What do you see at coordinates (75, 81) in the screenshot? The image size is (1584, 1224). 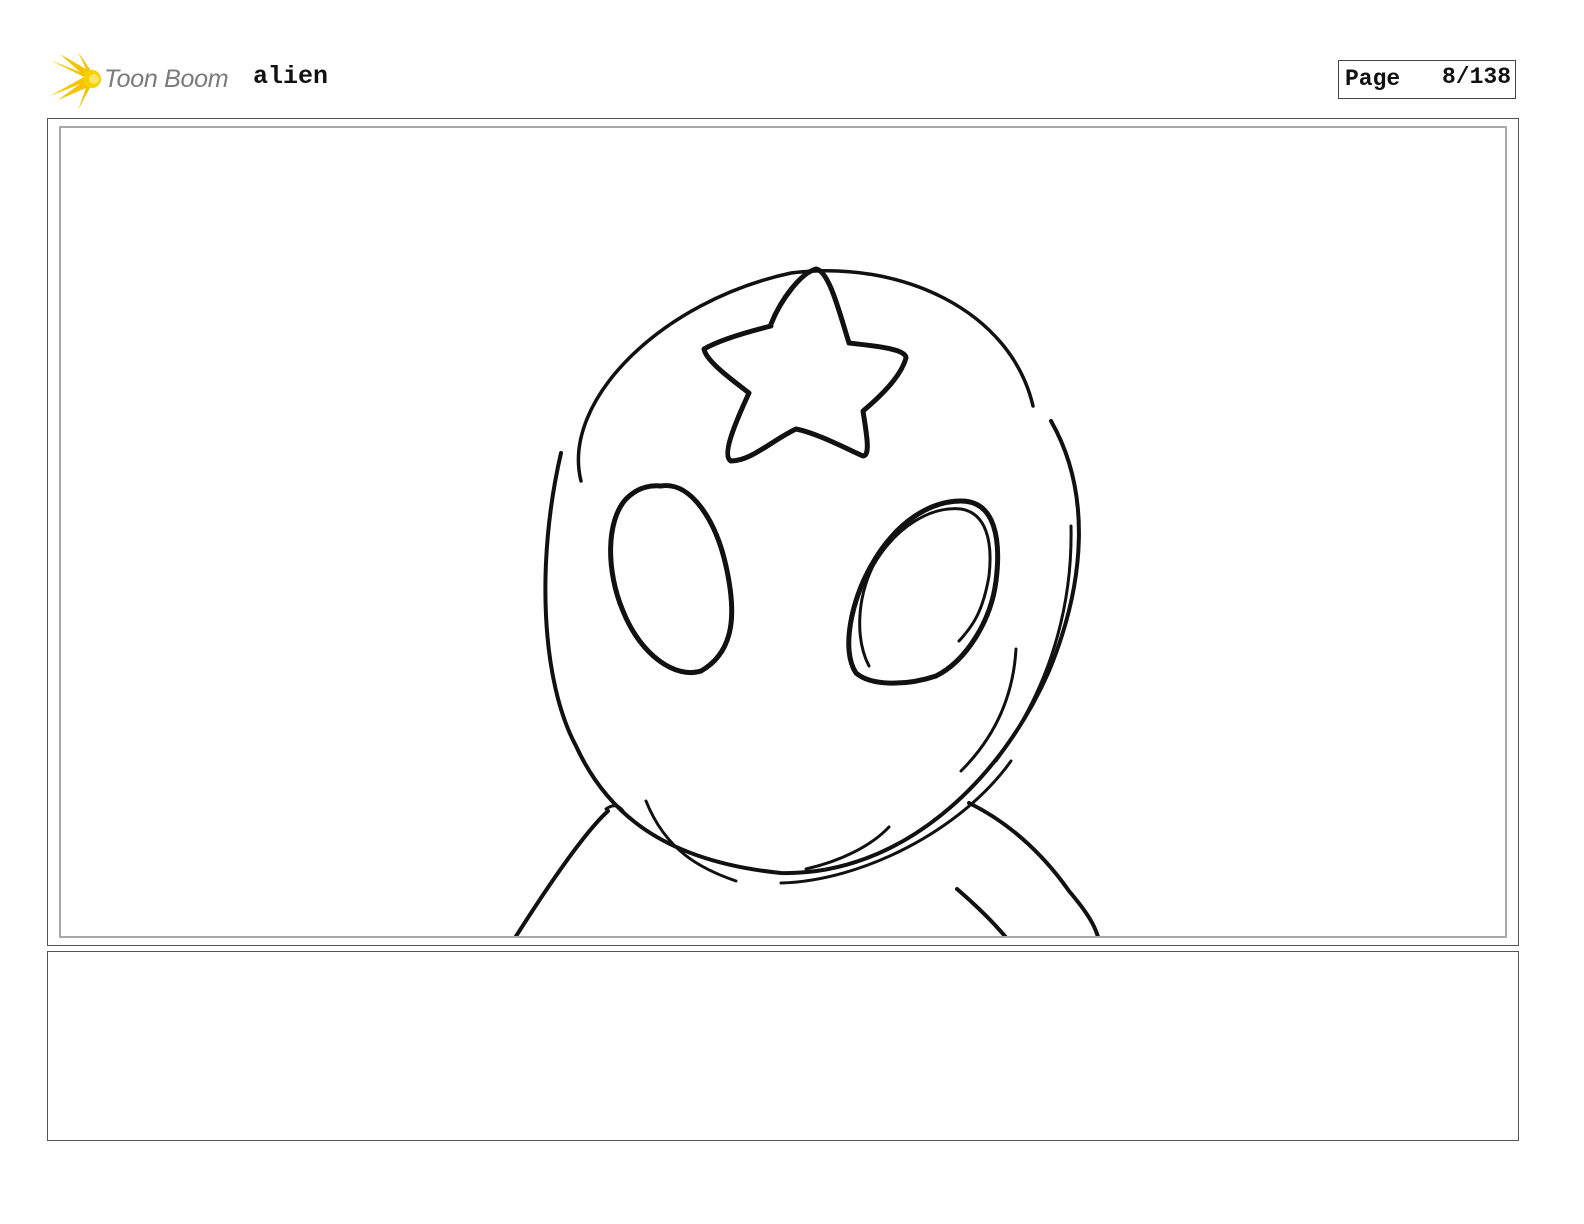 I see `starburst-icon` at bounding box center [75, 81].